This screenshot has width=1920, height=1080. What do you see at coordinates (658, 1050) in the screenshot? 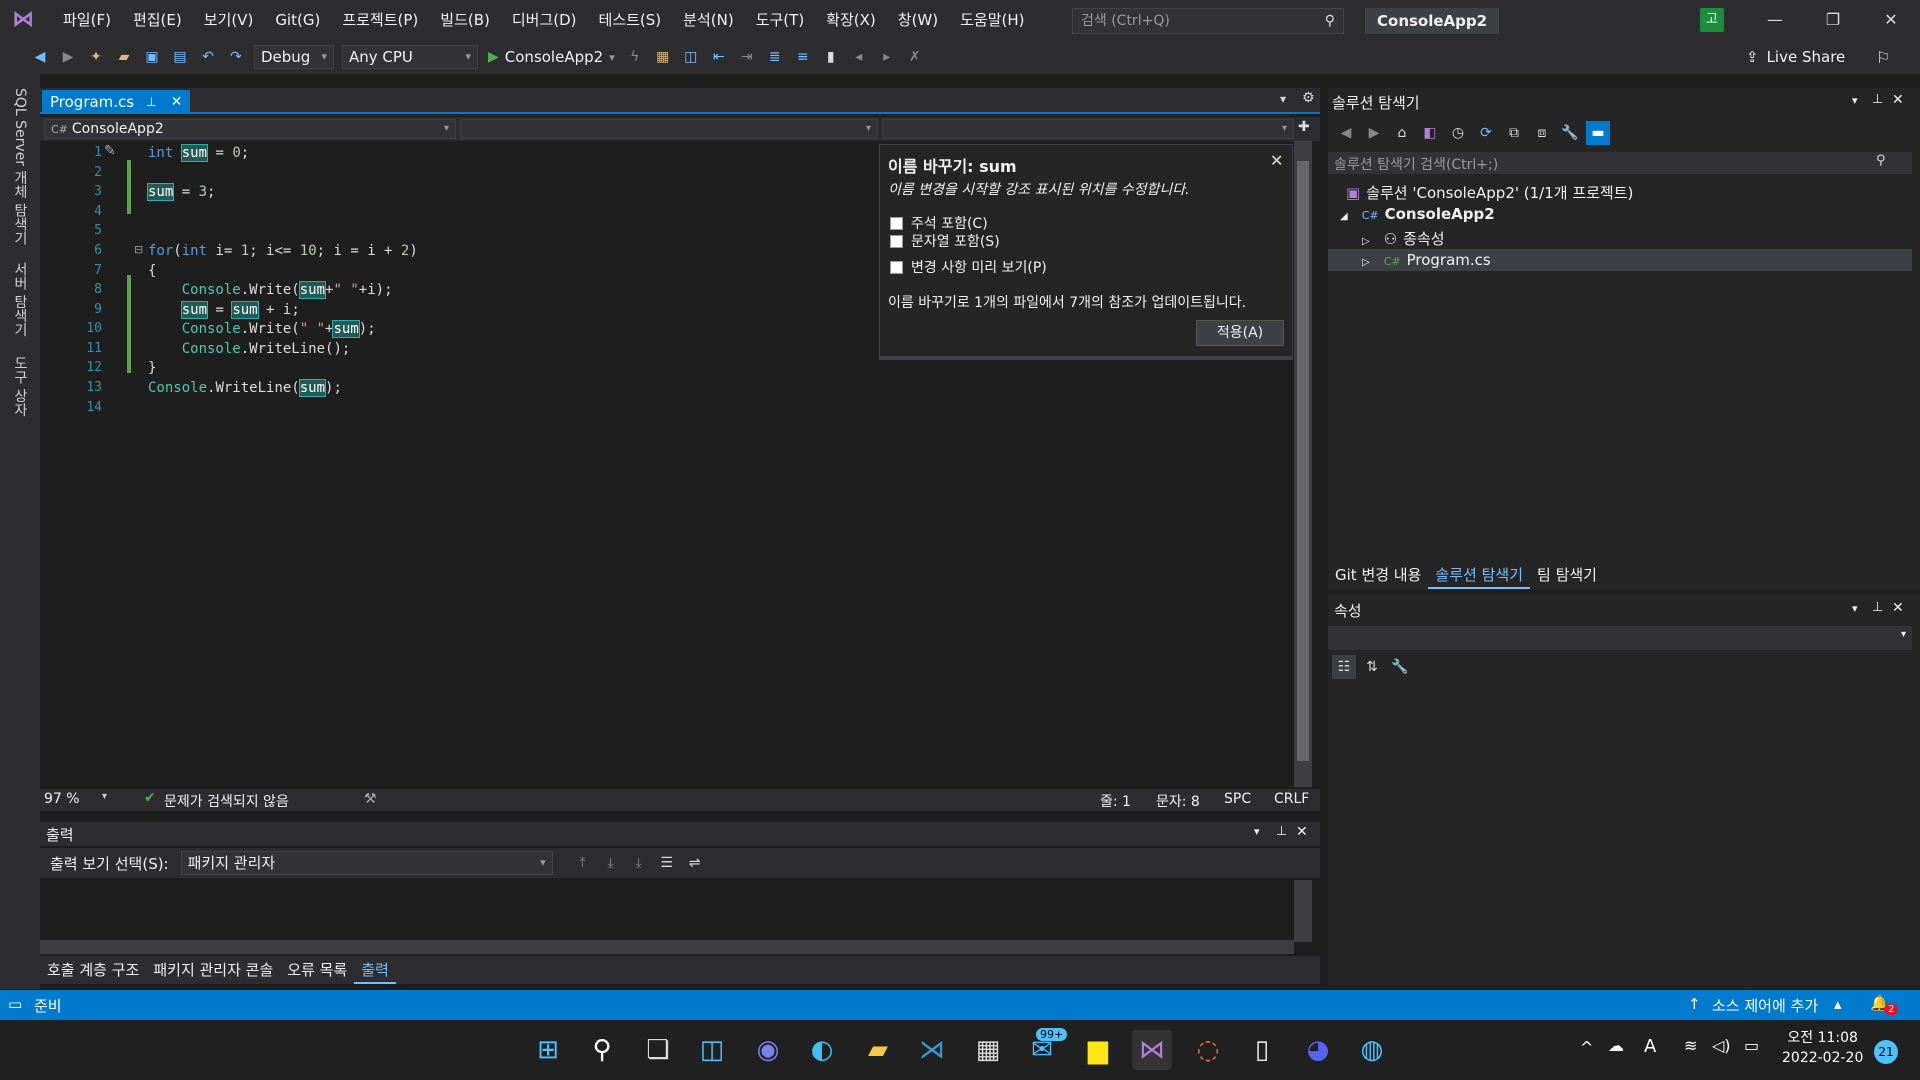
I see `task-view-icon: ❏` at bounding box center [658, 1050].